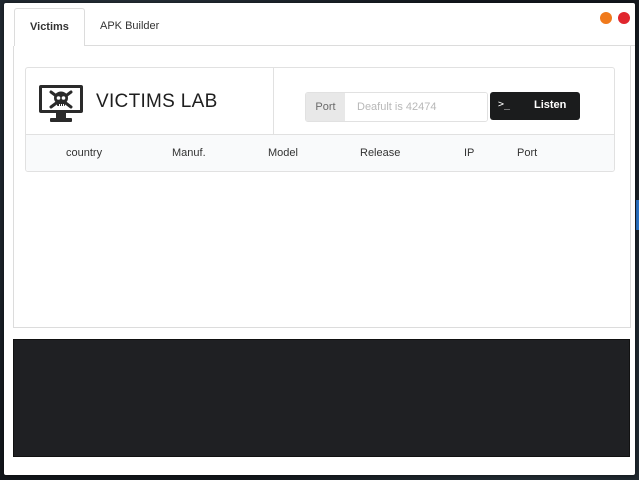 Image resolution: width=639 pixels, height=480 pixels. I want to click on victims-table-header: country Manuf. Model Release IP Port, so click(320, 152).